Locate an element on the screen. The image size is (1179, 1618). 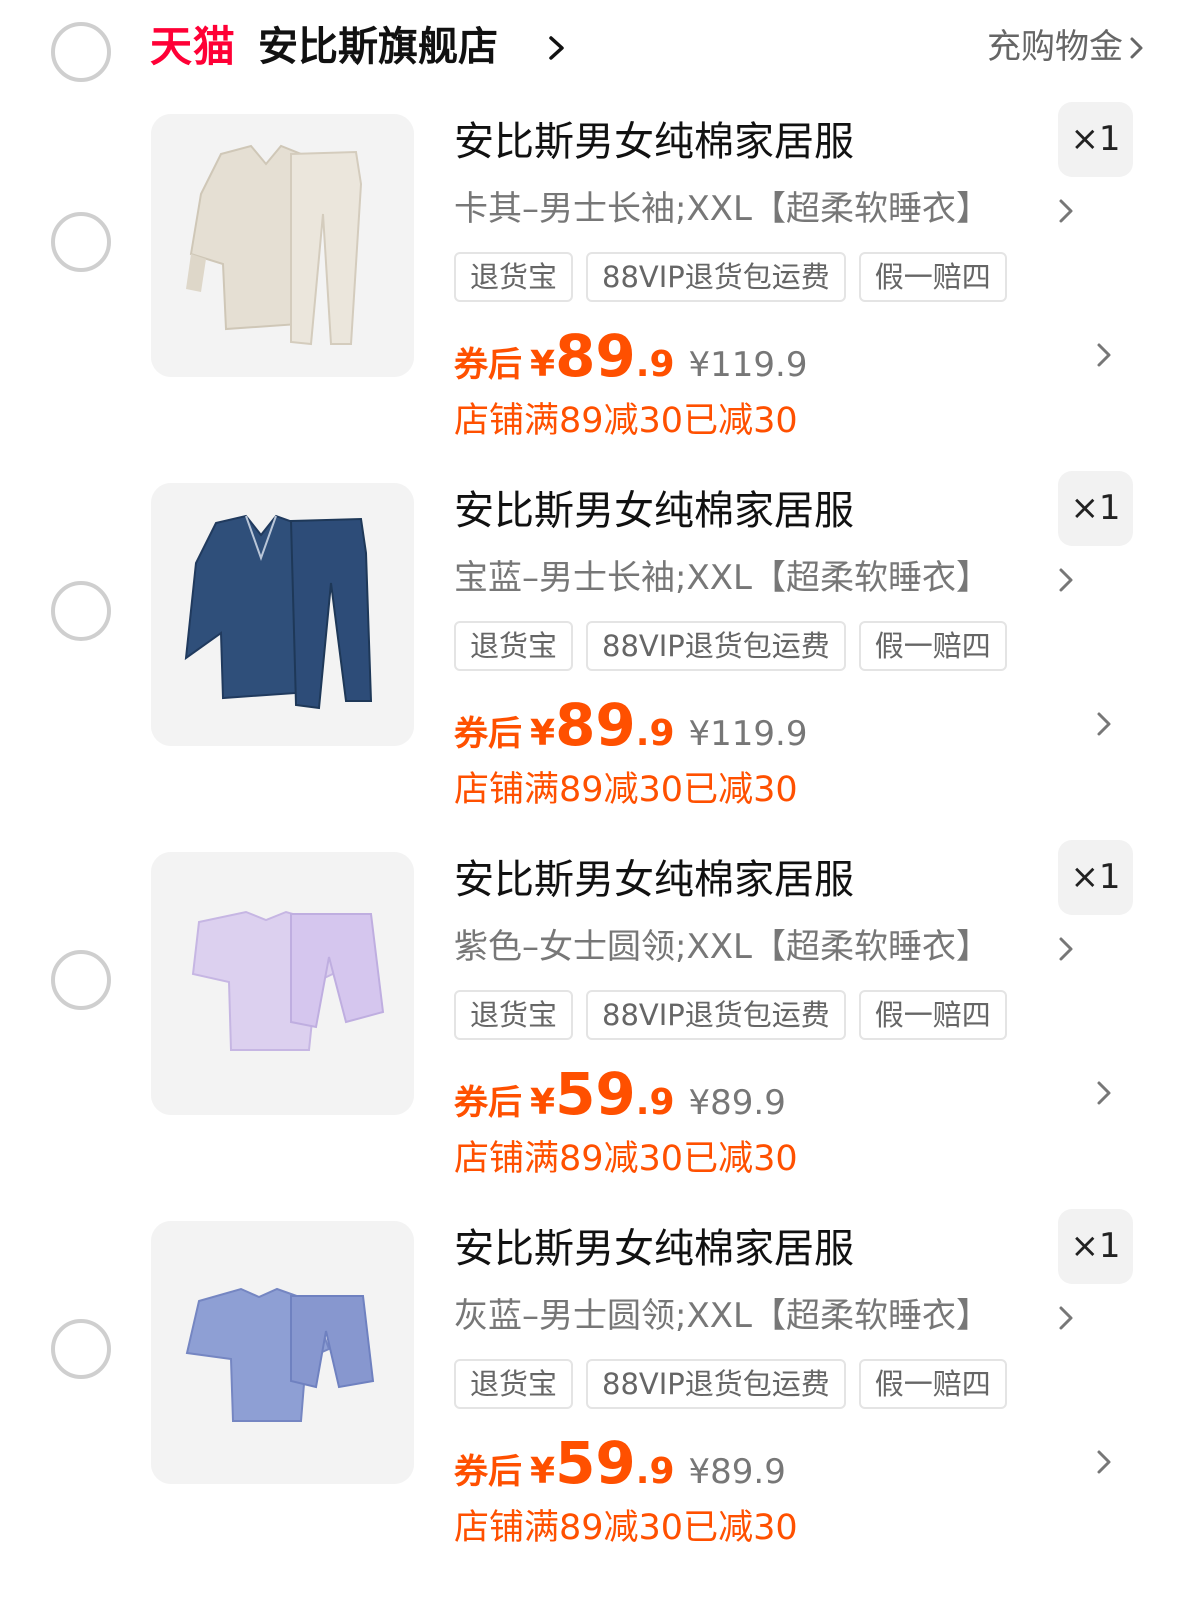
sku-selector: 紫色–女士圆领;XXL【超柔软睡衣】 is located at coordinates (722, 947).